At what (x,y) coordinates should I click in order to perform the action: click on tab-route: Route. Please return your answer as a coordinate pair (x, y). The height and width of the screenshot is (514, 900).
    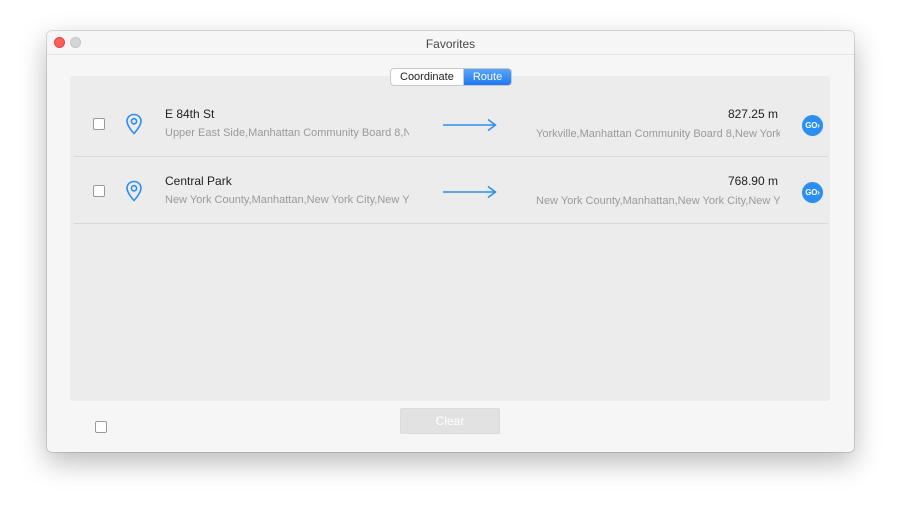
    Looking at the image, I should click on (487, 77).